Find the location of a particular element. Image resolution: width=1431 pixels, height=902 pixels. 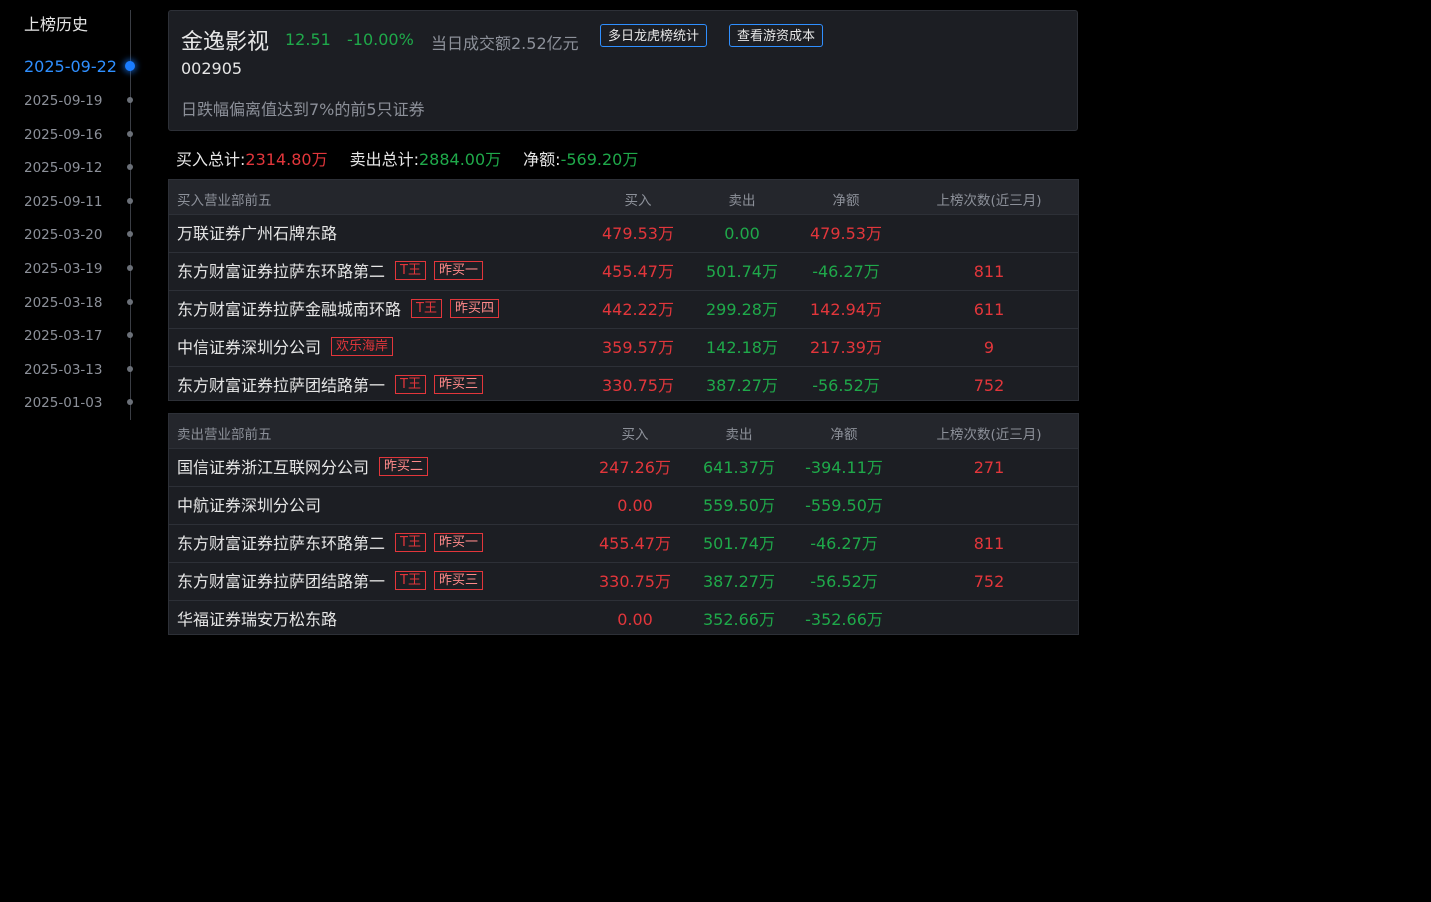

date-label: 2025-03-13 is located at coordinates (63, 370).